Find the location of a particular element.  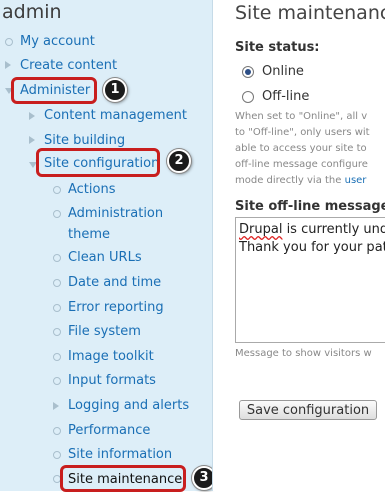

sidebar-item-date-and-time: Date and time is located at coordinates (114, 282).